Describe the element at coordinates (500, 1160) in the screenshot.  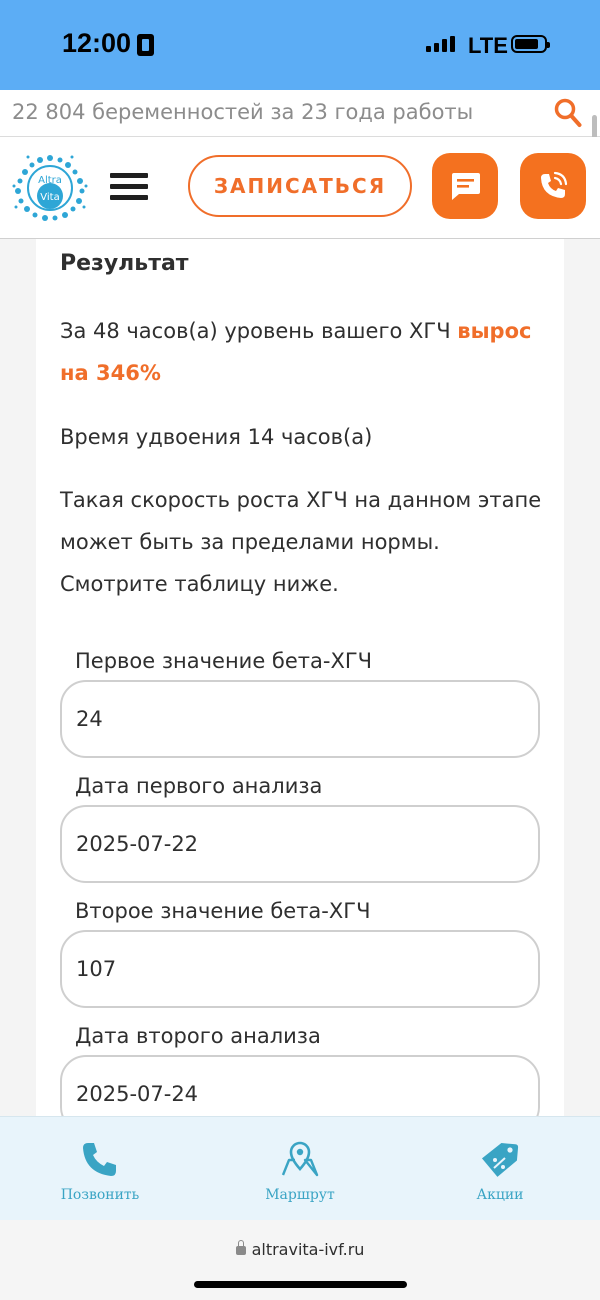
I see `discount-tag-icon` at that location.